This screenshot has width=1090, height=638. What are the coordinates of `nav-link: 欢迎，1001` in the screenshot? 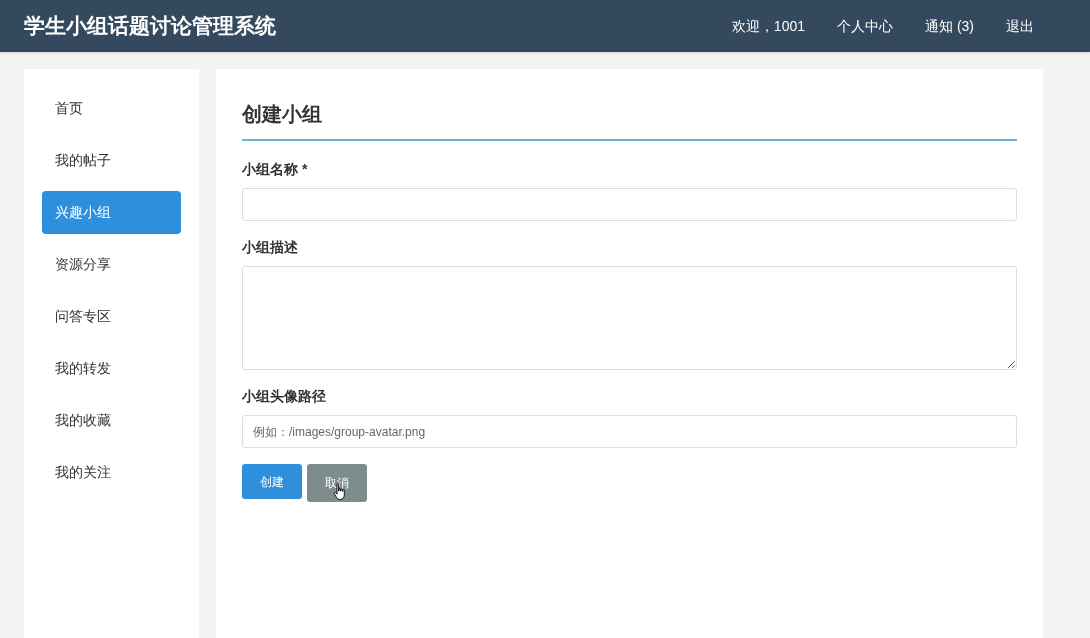 It's located at (768, 26).